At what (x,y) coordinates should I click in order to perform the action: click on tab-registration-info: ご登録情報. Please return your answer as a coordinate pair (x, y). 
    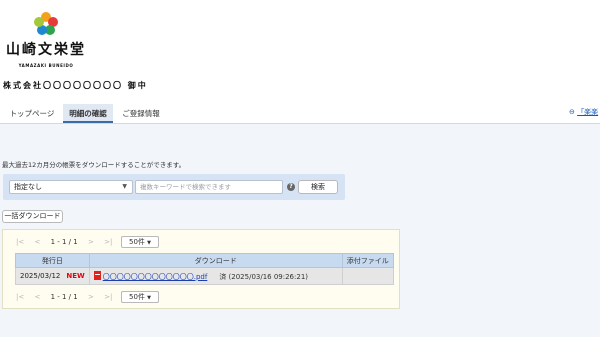
    Looking at the image, I should click on (141, 113).